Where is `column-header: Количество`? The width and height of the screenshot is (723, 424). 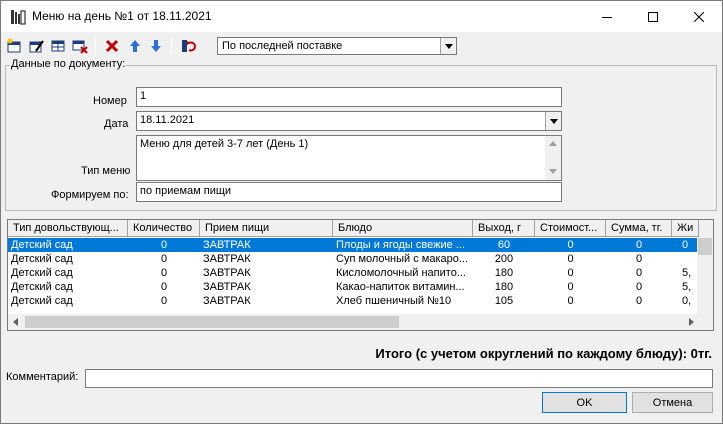
column-header: Количество is located at coordinates (164, 228).